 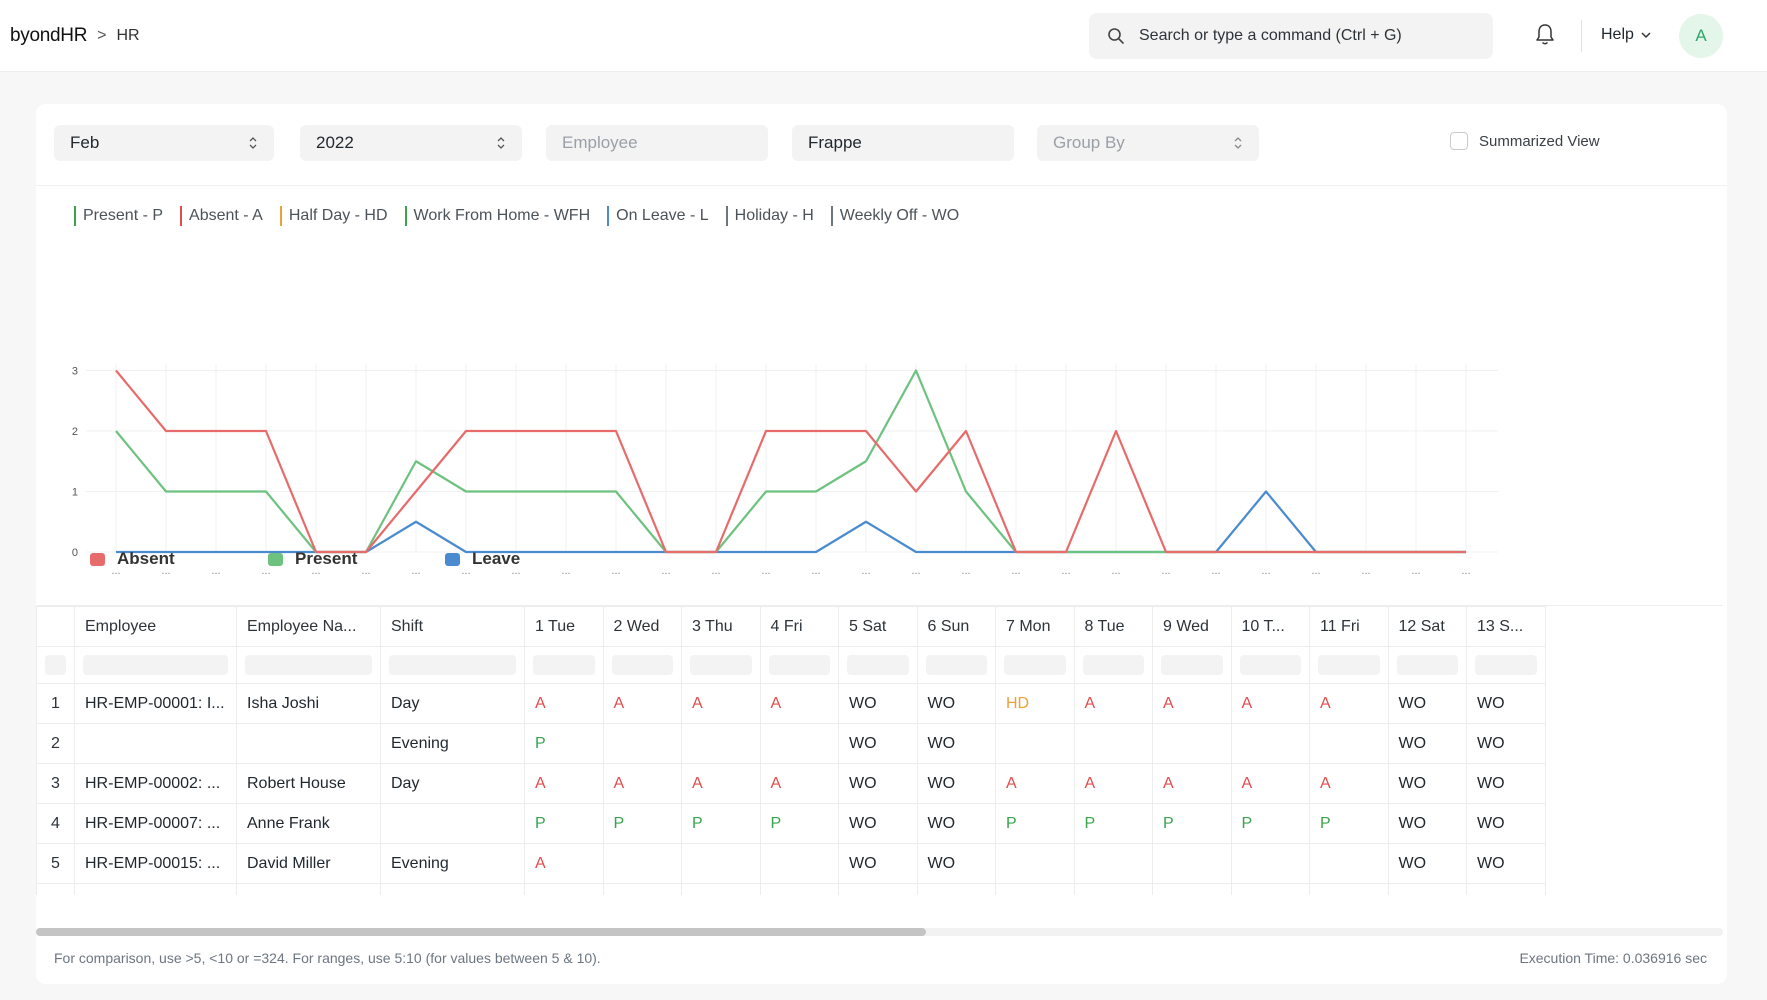 What do you see at coordinates (799, 626) in the screenshot?
I see `column-header: 4 Fri` at bounding box center [799, 626].